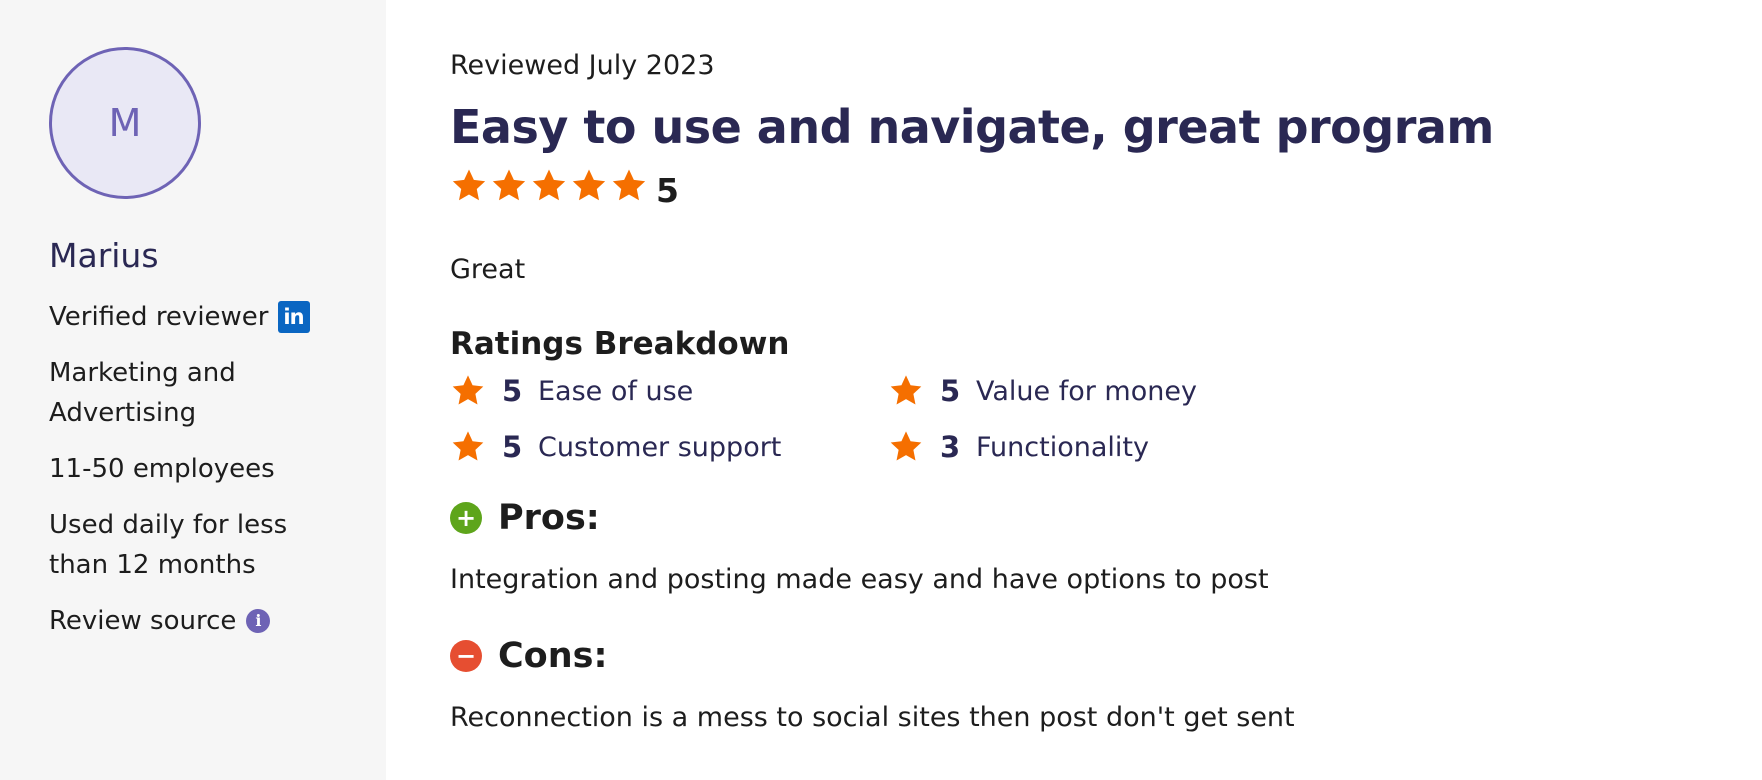 The image size is (1762, 780). Describe the element at coordinates (142, 393) in the screenshot. I see `reviewer-industry: Marketing and Advertising` at that location.